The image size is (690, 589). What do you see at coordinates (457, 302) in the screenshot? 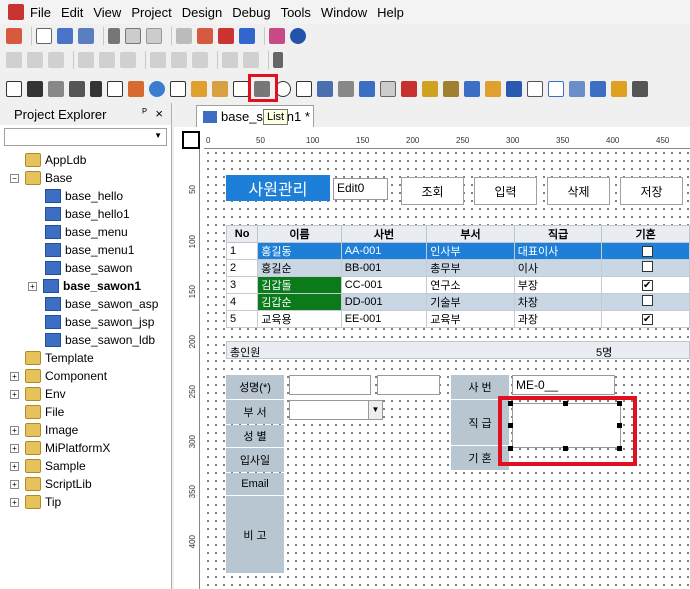
I see `table-row: 4 김갑순 DD-001 기술부 차장` at bounding box center [457, 302].